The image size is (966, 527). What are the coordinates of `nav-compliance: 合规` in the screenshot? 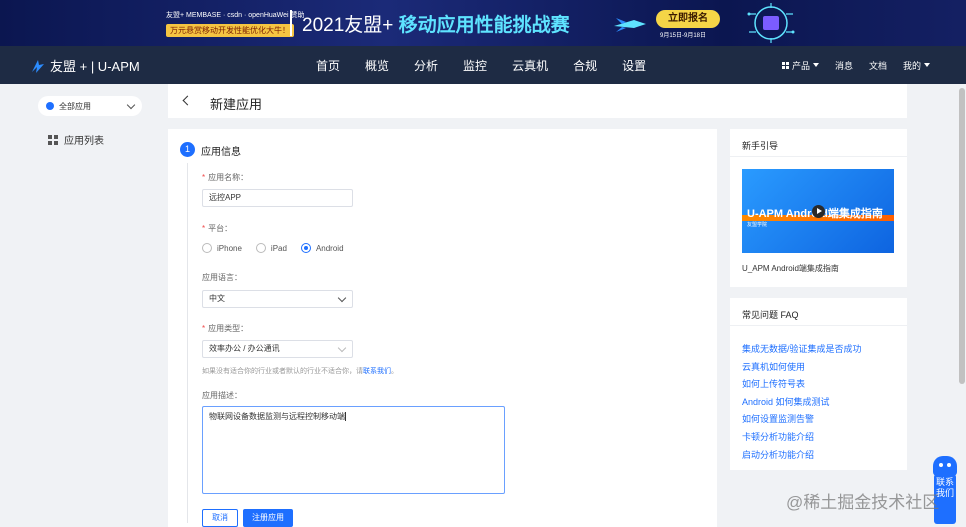 It's located at (585, 65).